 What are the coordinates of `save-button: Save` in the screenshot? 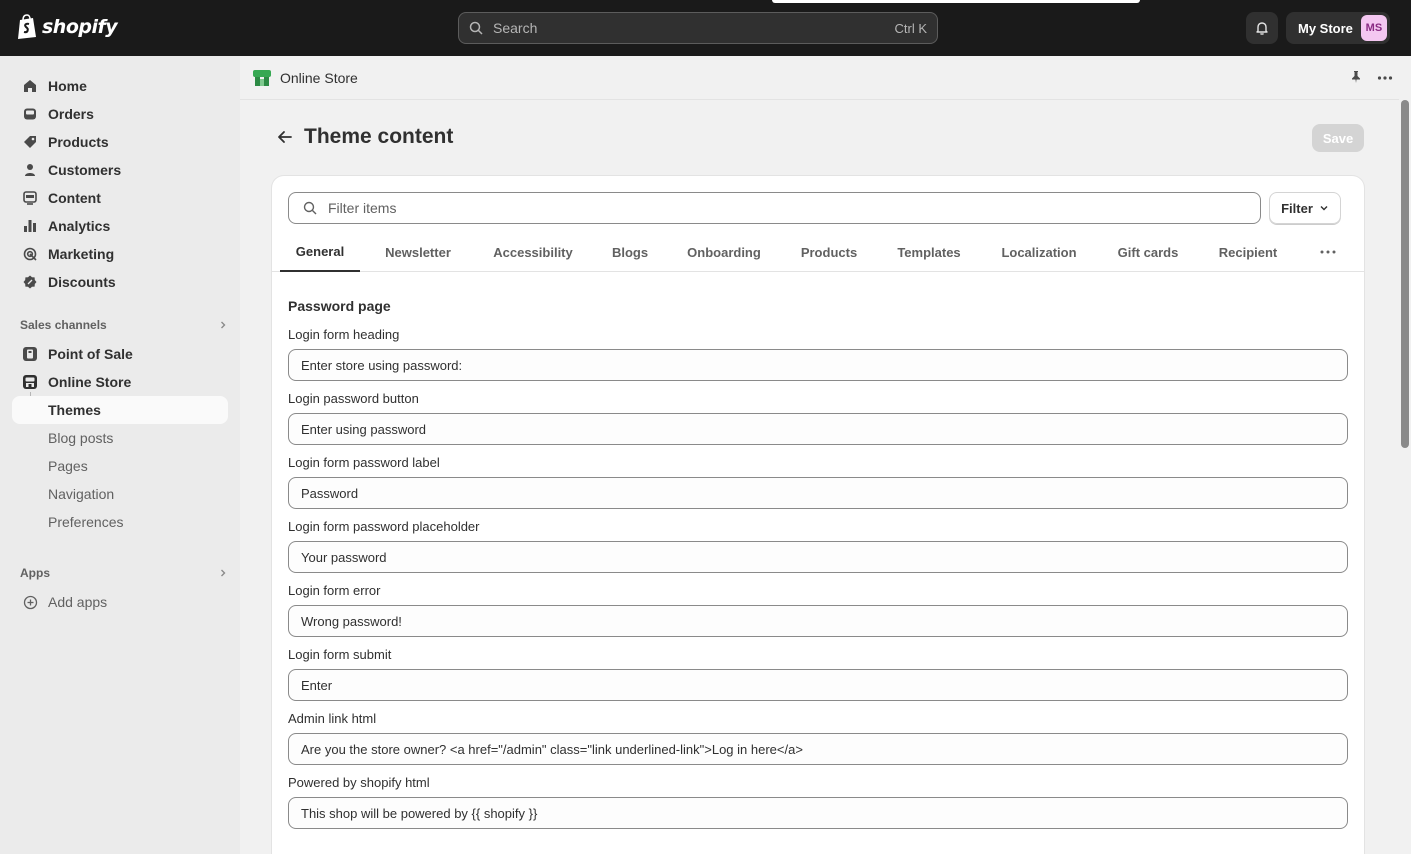 It's located at (1338, 138).